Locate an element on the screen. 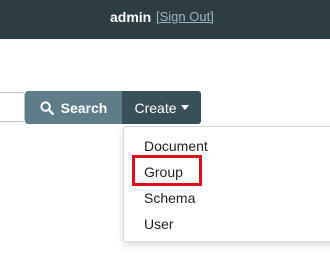  menu-item-document: Document is located at coordinates (176, 146).